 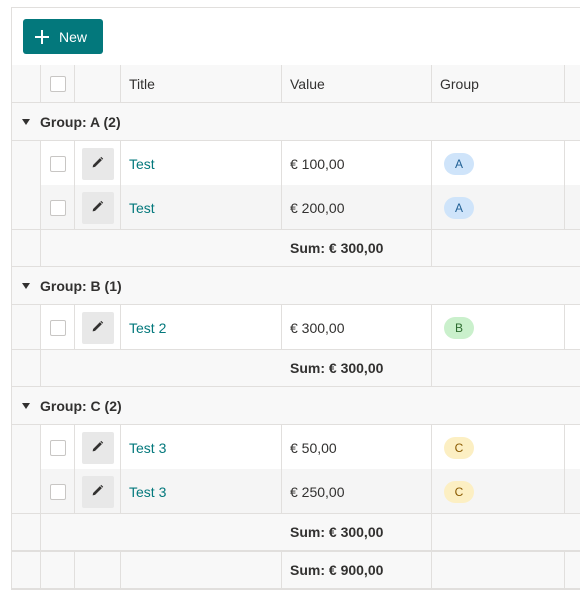 I want to click on group-header-label: Group: C (2), so click(x=81, y=405).